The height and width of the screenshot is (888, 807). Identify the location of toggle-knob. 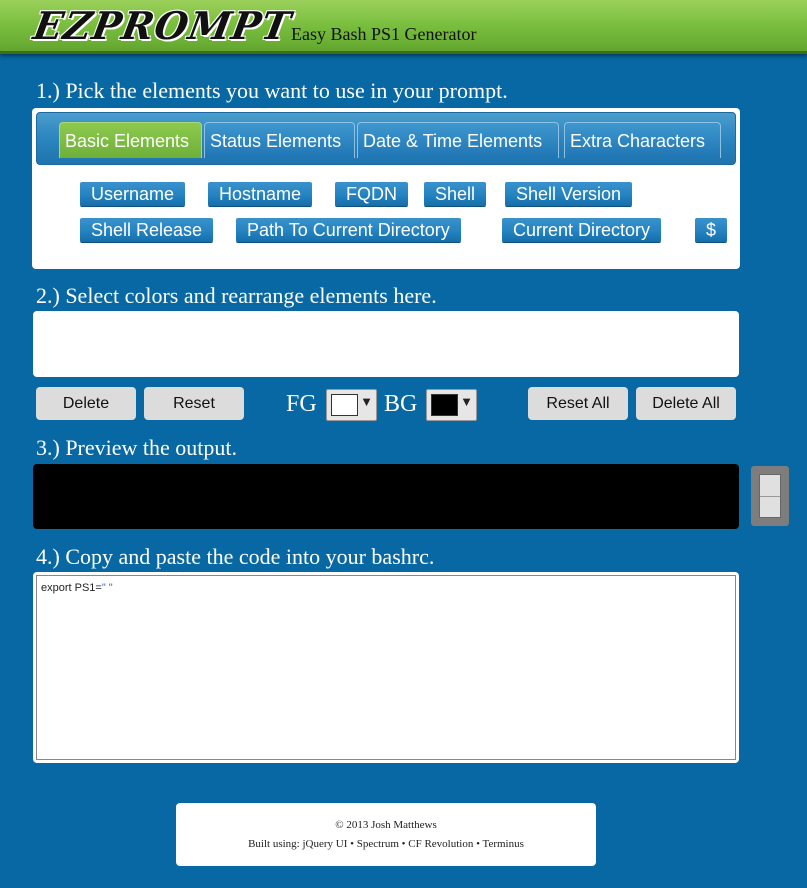
(770, 496).